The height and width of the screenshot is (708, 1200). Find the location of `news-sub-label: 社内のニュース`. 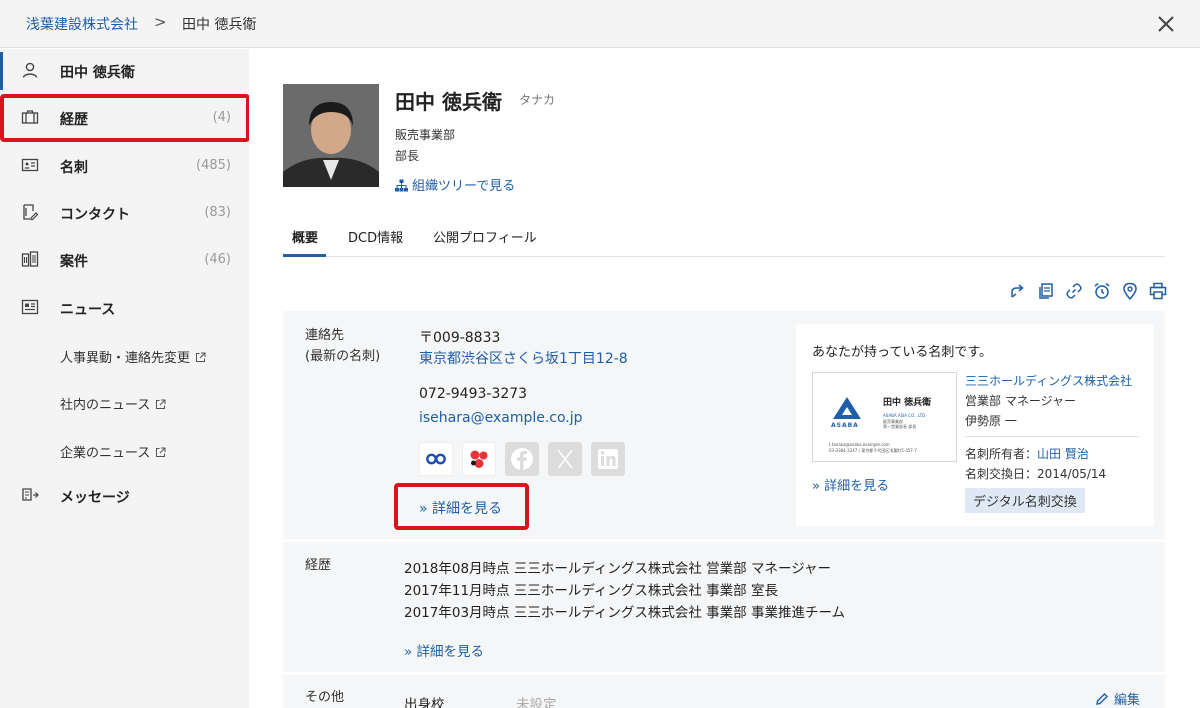

news-sub-label: 社内のニュース is located at coordinates (105, 405).